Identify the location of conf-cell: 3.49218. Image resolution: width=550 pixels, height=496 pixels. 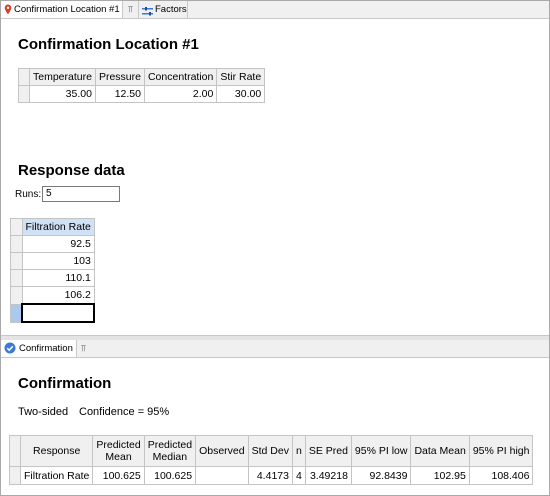
(328, 475).